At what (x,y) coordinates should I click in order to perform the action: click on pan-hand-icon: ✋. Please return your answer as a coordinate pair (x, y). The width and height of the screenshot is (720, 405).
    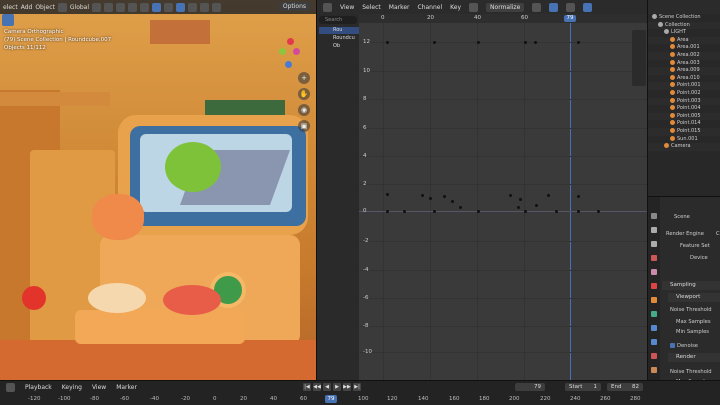
    Looking at the image, I should click on (304, 94).